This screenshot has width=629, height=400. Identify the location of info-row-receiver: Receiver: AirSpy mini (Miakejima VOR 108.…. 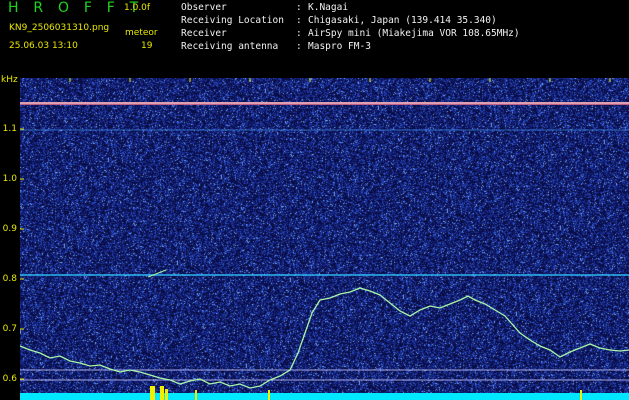
(350, 33).